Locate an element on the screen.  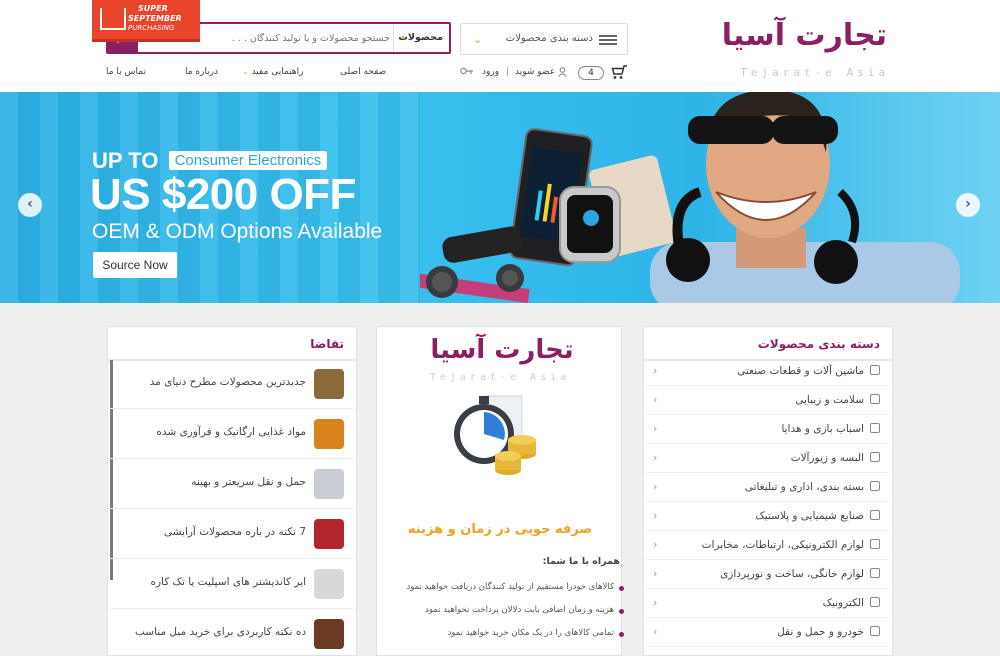
air-conditioner-thumbnail is located at coordinates (329, 584).